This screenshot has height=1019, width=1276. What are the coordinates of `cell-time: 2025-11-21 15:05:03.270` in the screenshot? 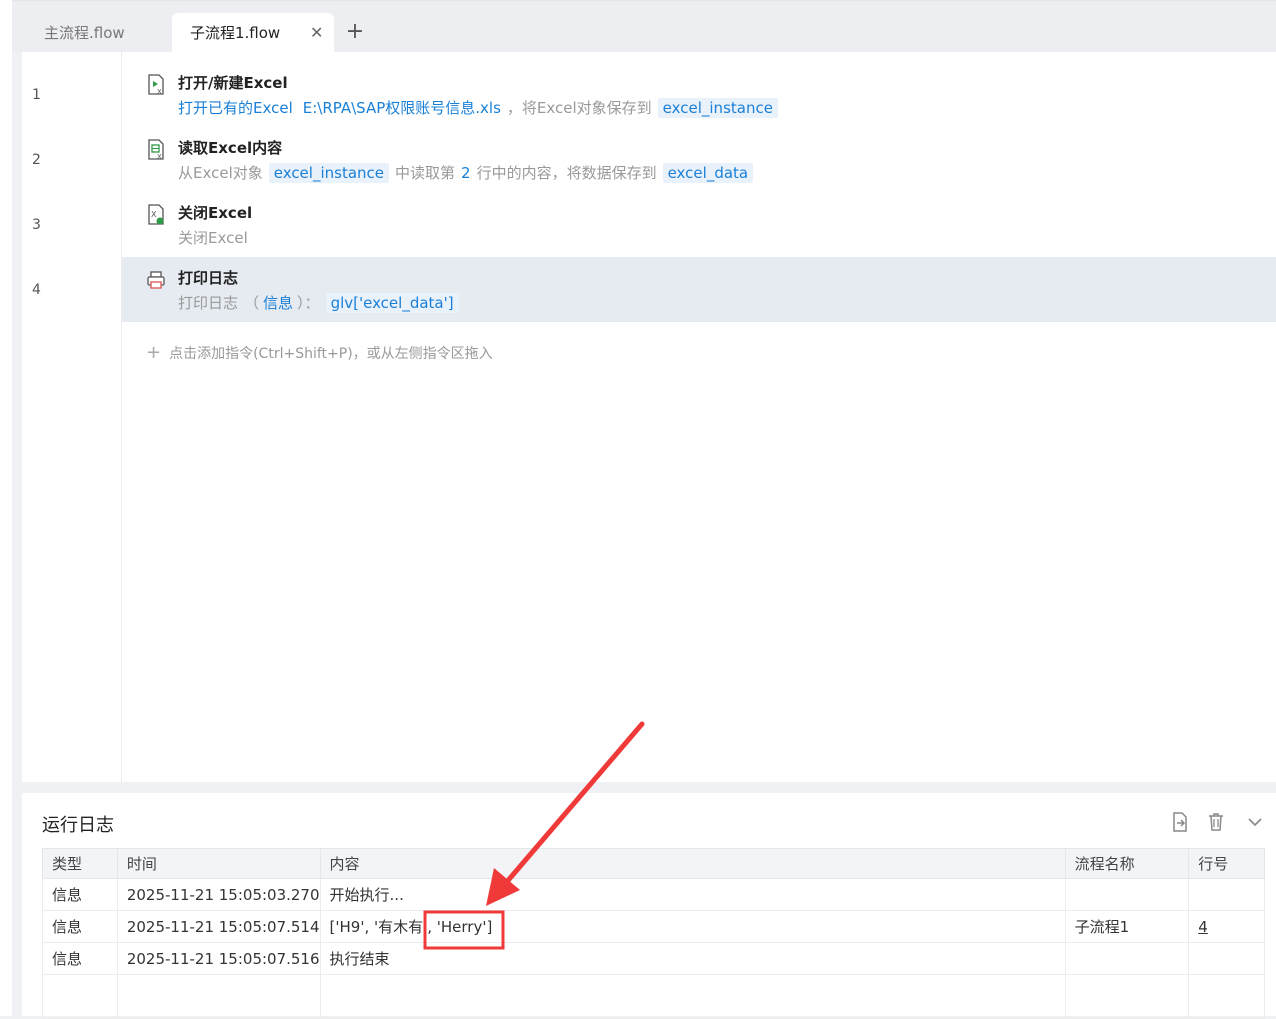 It's located at (218, 894).